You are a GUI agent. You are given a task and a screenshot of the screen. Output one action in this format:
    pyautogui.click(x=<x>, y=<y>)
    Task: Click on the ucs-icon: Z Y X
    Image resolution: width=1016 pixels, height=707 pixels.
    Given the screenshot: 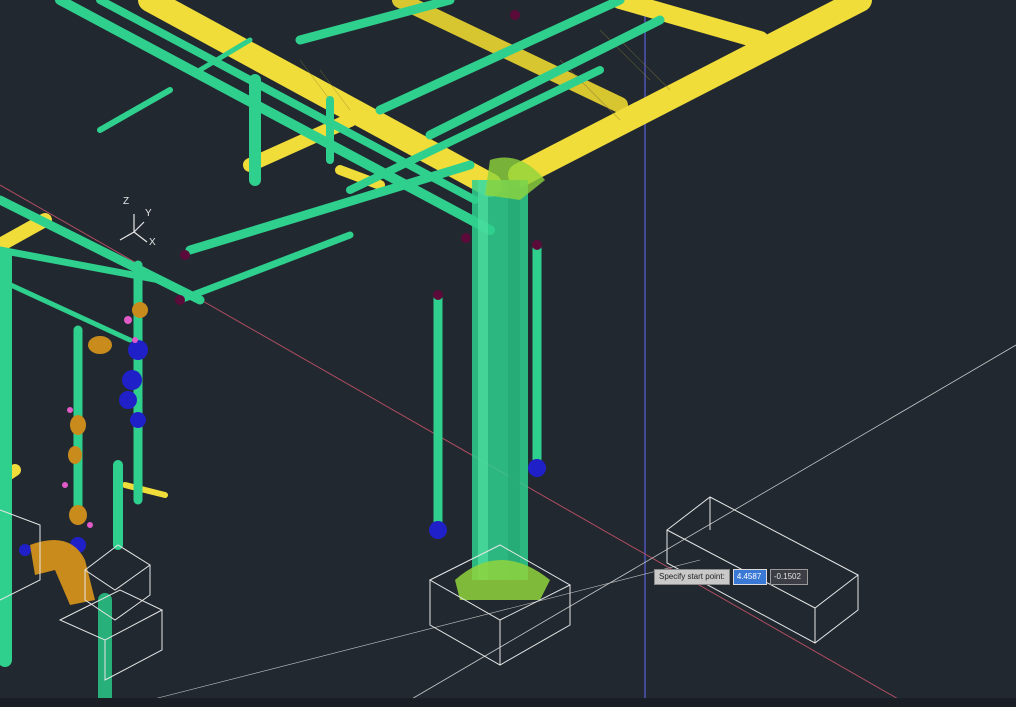 What is the action you would take?
    pyautogui.click(x=142, y=223)
    